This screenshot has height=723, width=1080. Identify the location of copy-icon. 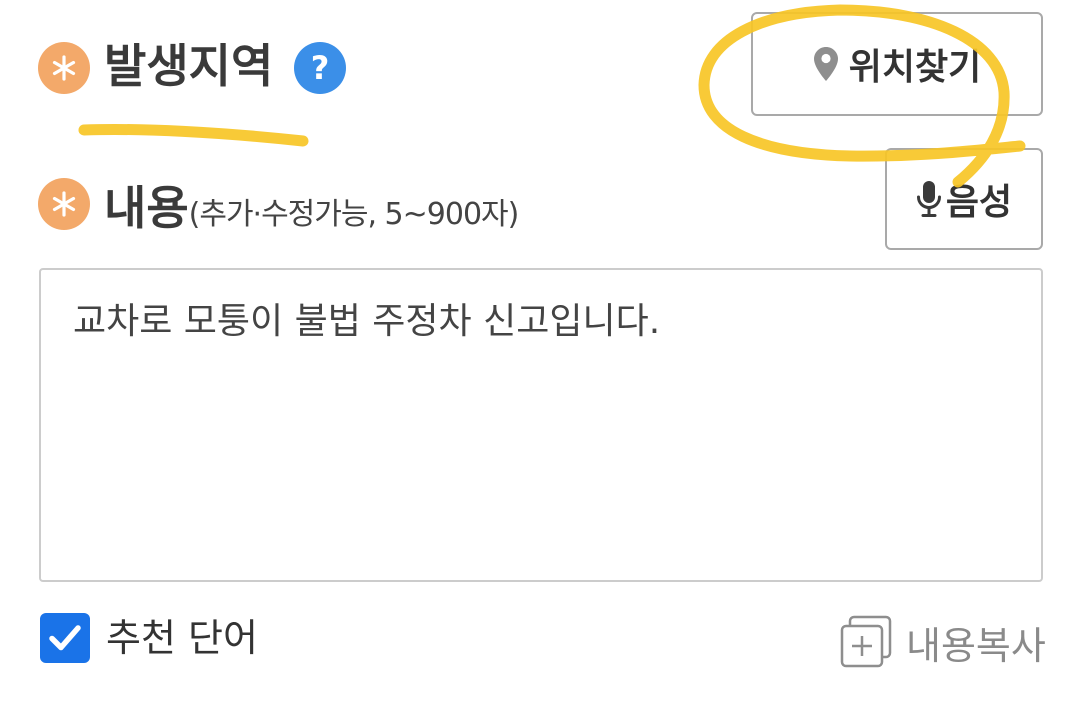
(866, 641).